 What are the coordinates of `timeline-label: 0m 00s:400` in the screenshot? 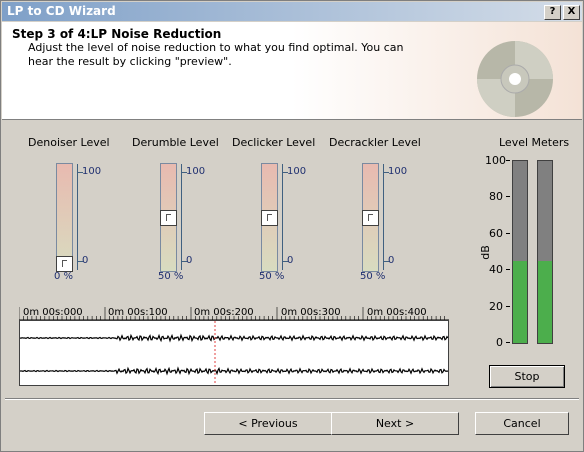 It's located at (397, 312).